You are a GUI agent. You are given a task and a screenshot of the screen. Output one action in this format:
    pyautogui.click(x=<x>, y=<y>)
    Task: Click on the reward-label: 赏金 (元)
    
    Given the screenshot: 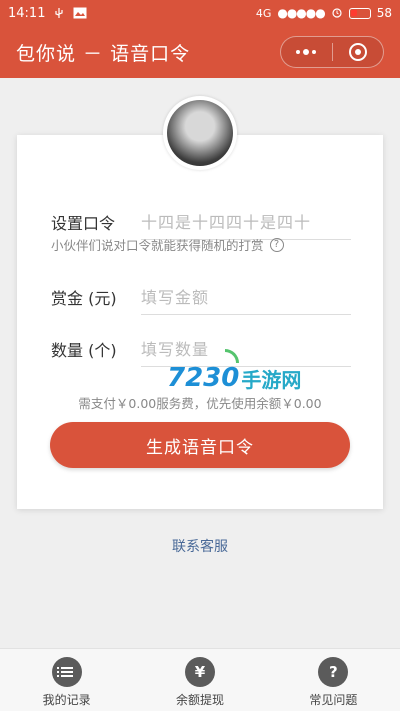 What is the action you would take?
    pyautogui.click(x=84, y=298)
    